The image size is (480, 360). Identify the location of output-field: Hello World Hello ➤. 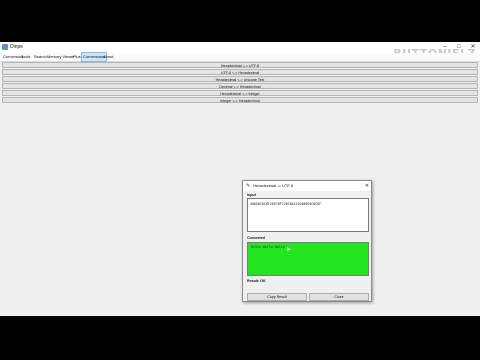
(308, 259).